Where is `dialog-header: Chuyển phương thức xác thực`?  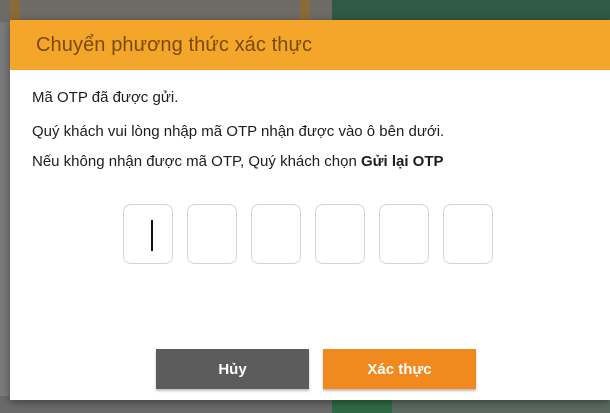
dialog-header: Chuyển phương thức xác thực is located at coordinates (310, 45).